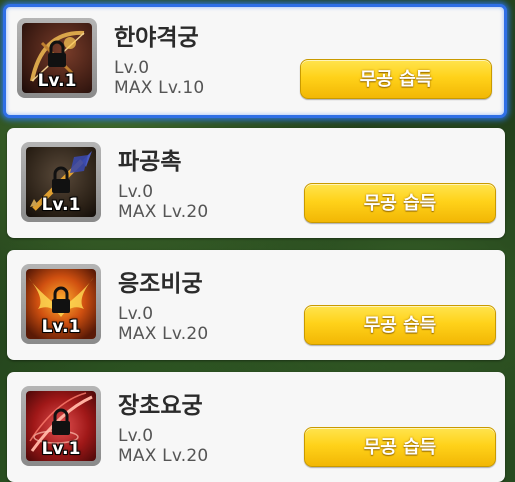  What do you see at coordinates (150, 162) in the screenshot?
I see `skill-name: 파공촉` at bounding box center [150, 162].